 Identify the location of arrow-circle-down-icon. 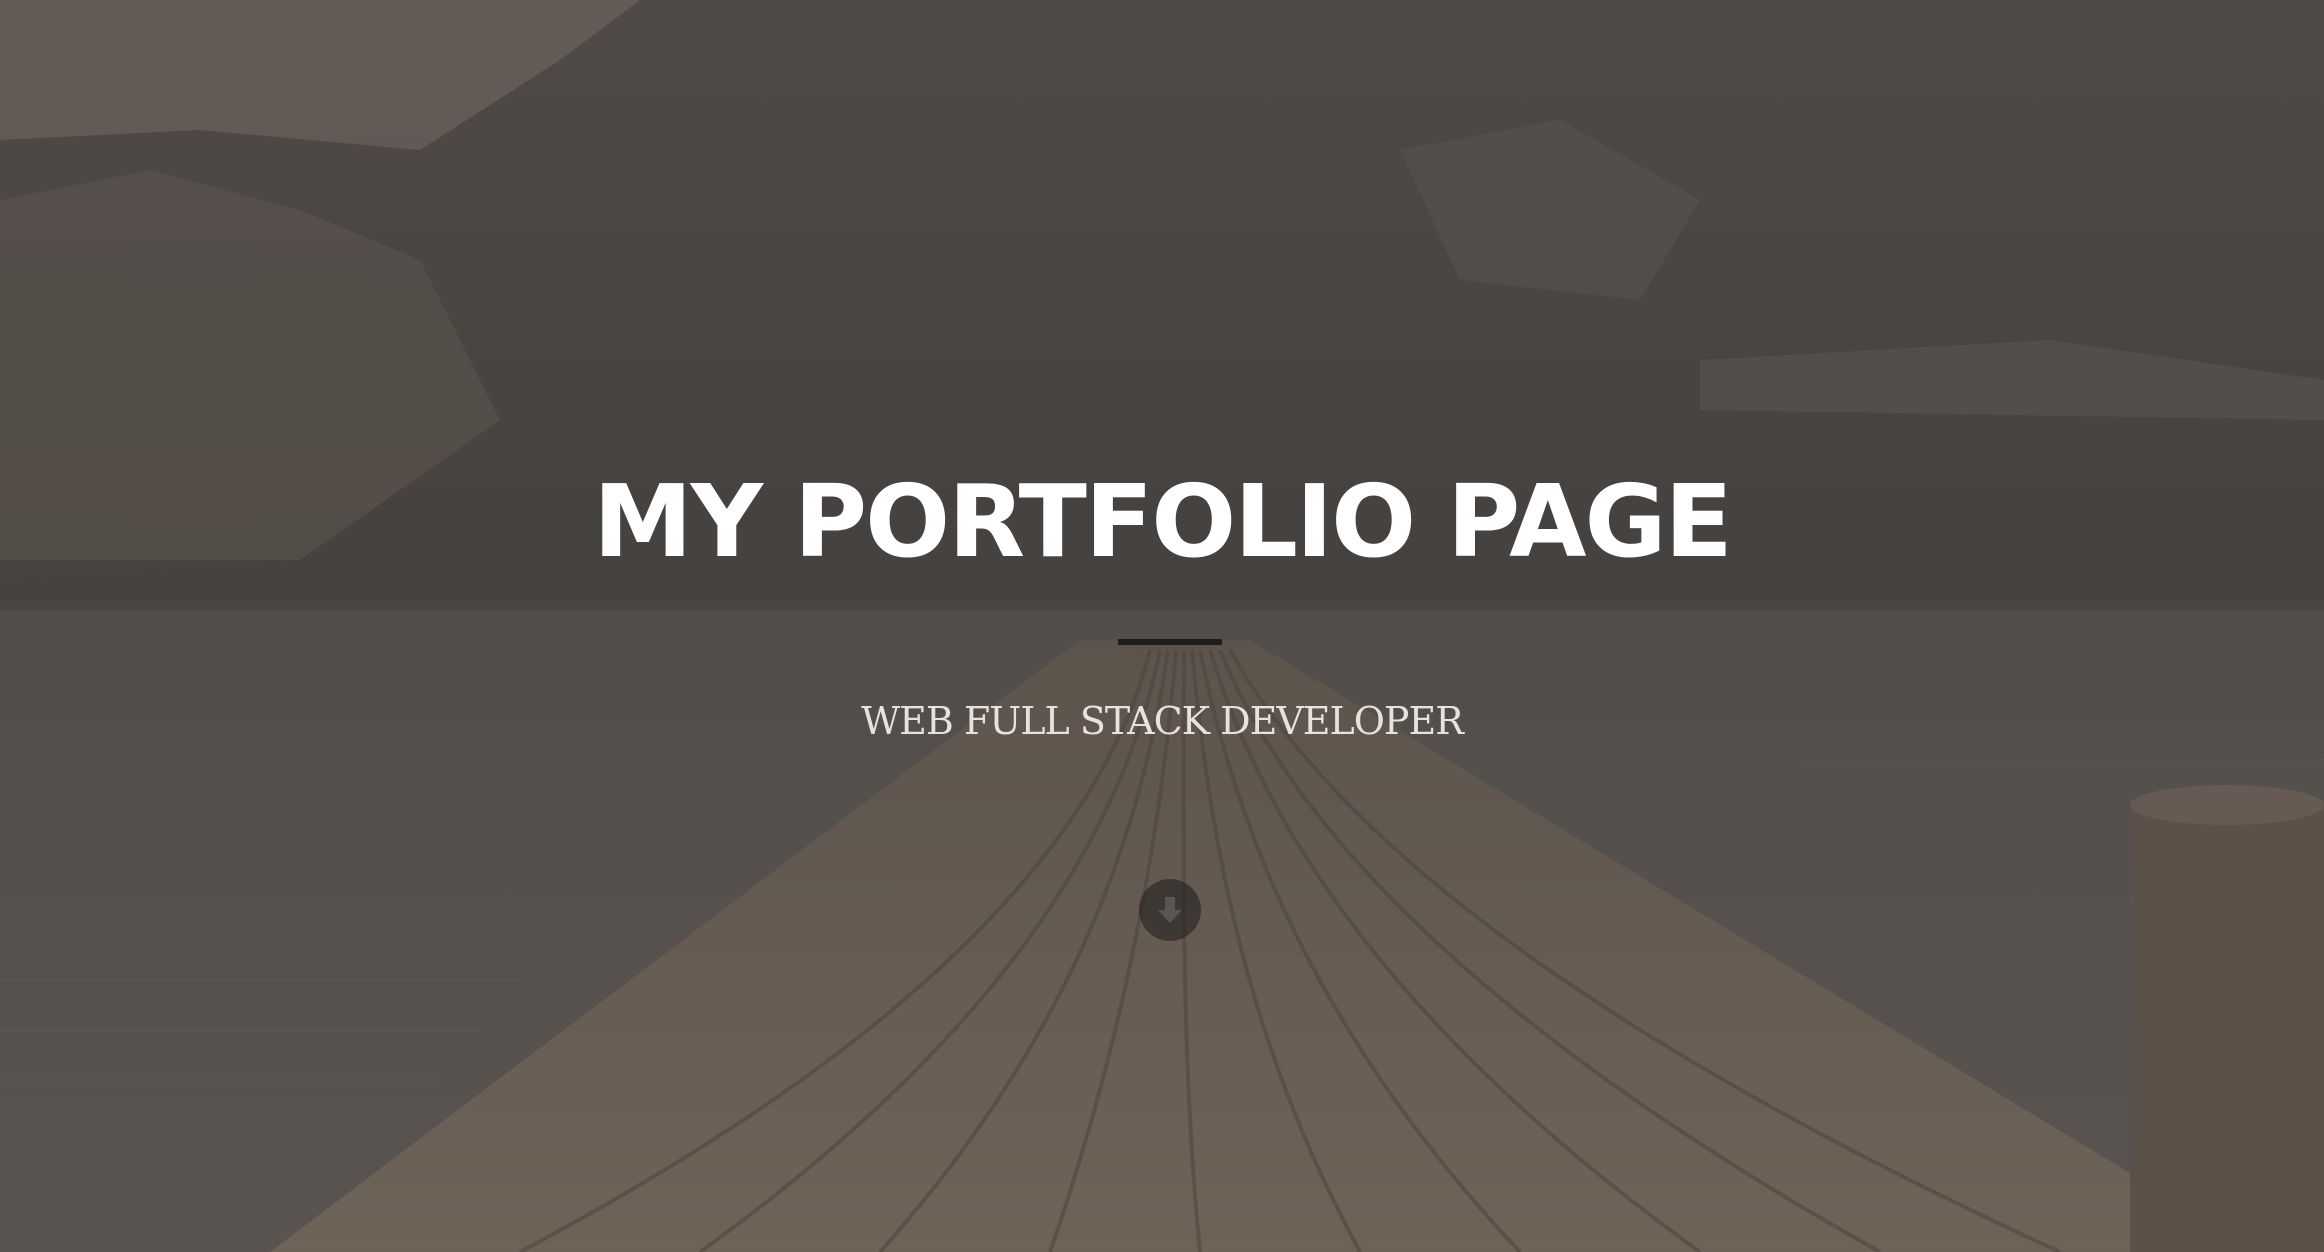
(1170, 910).